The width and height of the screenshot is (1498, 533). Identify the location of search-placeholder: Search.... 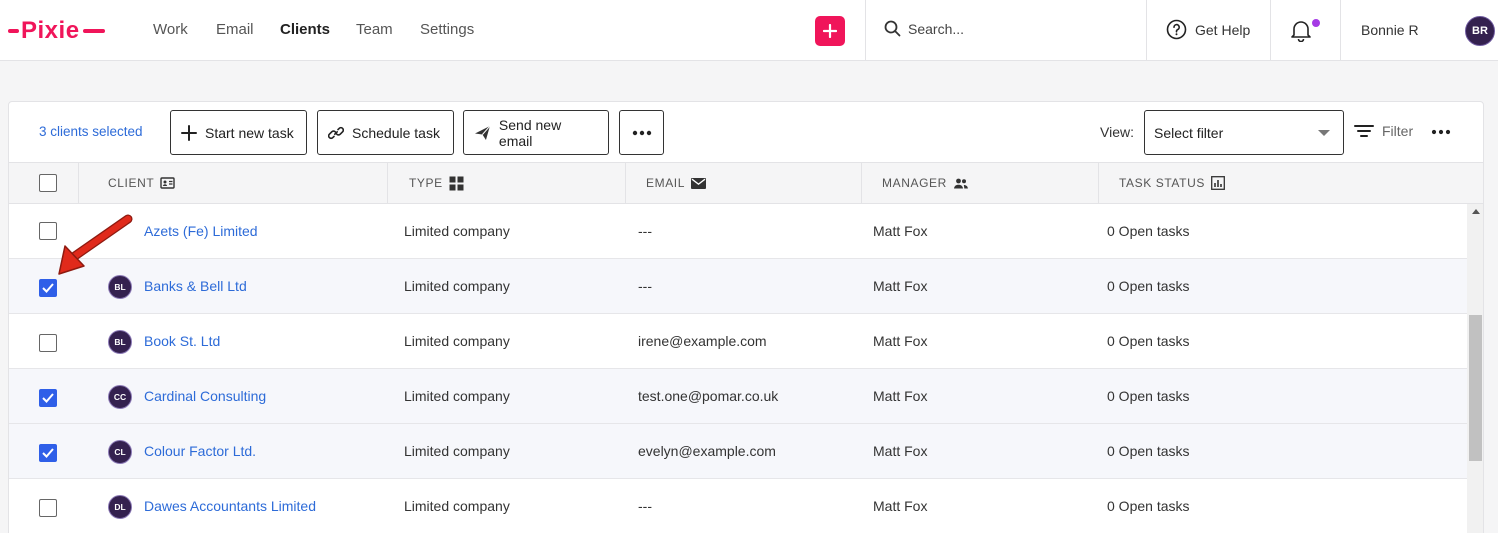
(936, 29).